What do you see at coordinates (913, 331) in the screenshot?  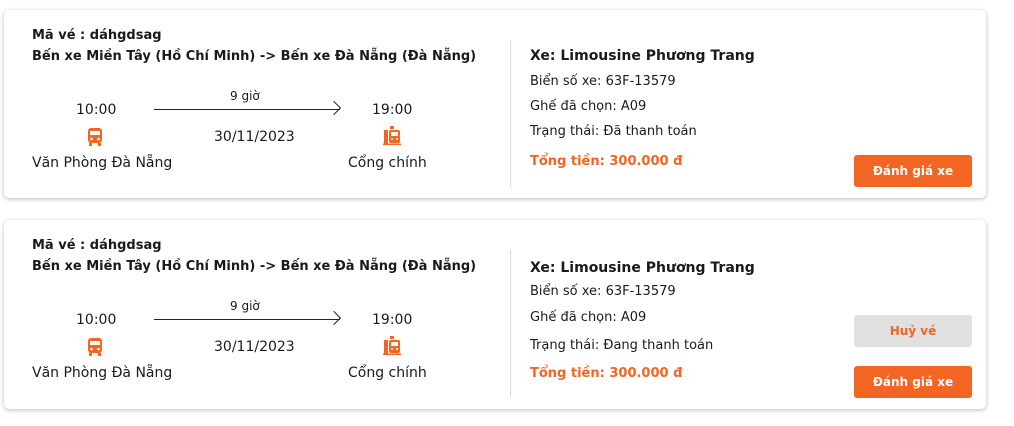 I see `cancel-ticket-button: Huỷ vé` at bounding box center [913, 331].